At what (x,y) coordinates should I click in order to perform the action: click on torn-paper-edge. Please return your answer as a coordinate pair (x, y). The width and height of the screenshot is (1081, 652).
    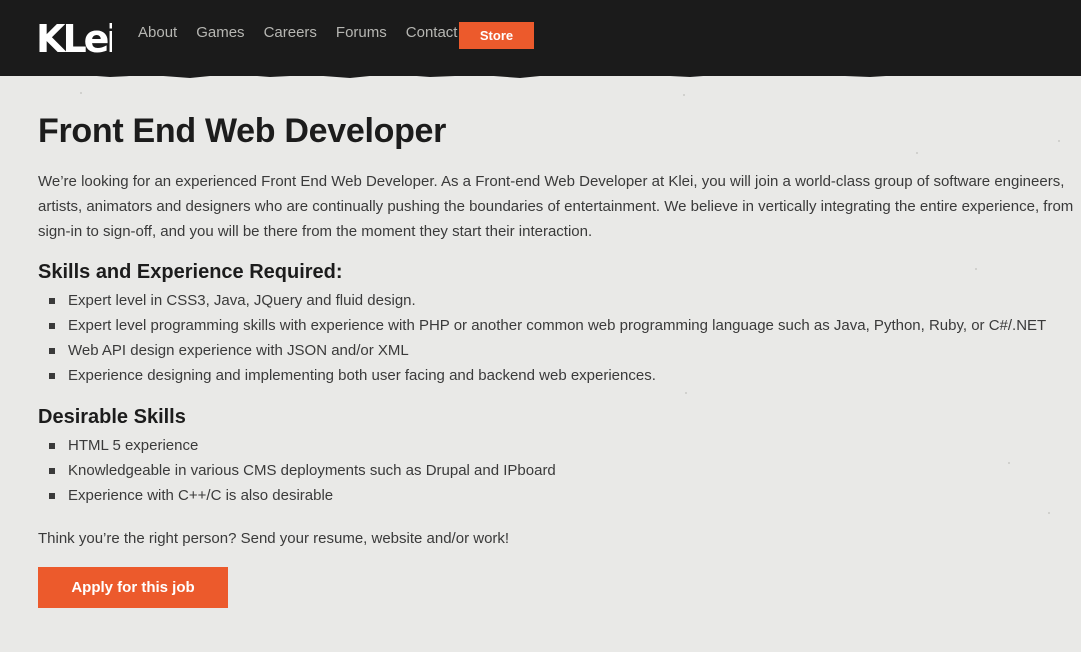
    Looking at the image, I should click on (540, 69).